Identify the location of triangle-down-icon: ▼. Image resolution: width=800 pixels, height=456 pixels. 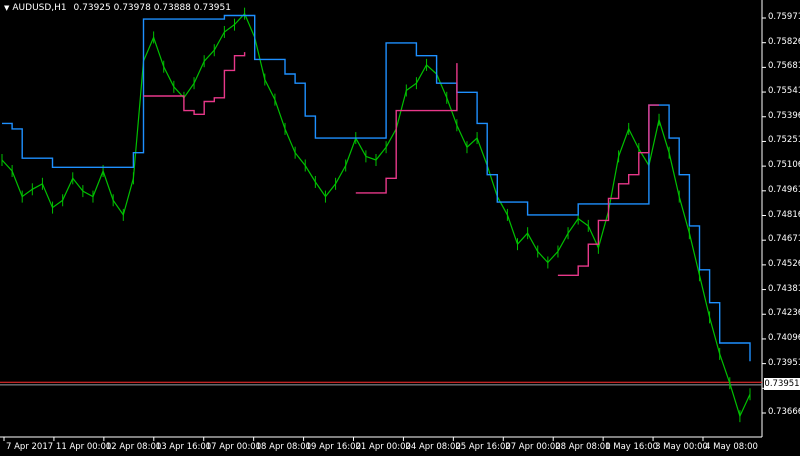
(6, 8).